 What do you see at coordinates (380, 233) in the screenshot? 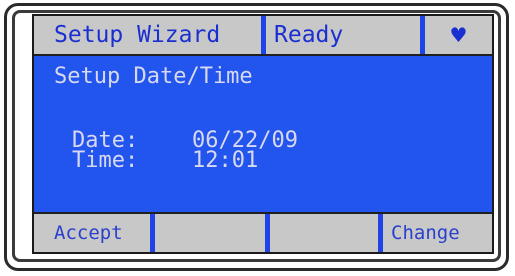
I see `softkey-separator` at bounding box center [380, 233].